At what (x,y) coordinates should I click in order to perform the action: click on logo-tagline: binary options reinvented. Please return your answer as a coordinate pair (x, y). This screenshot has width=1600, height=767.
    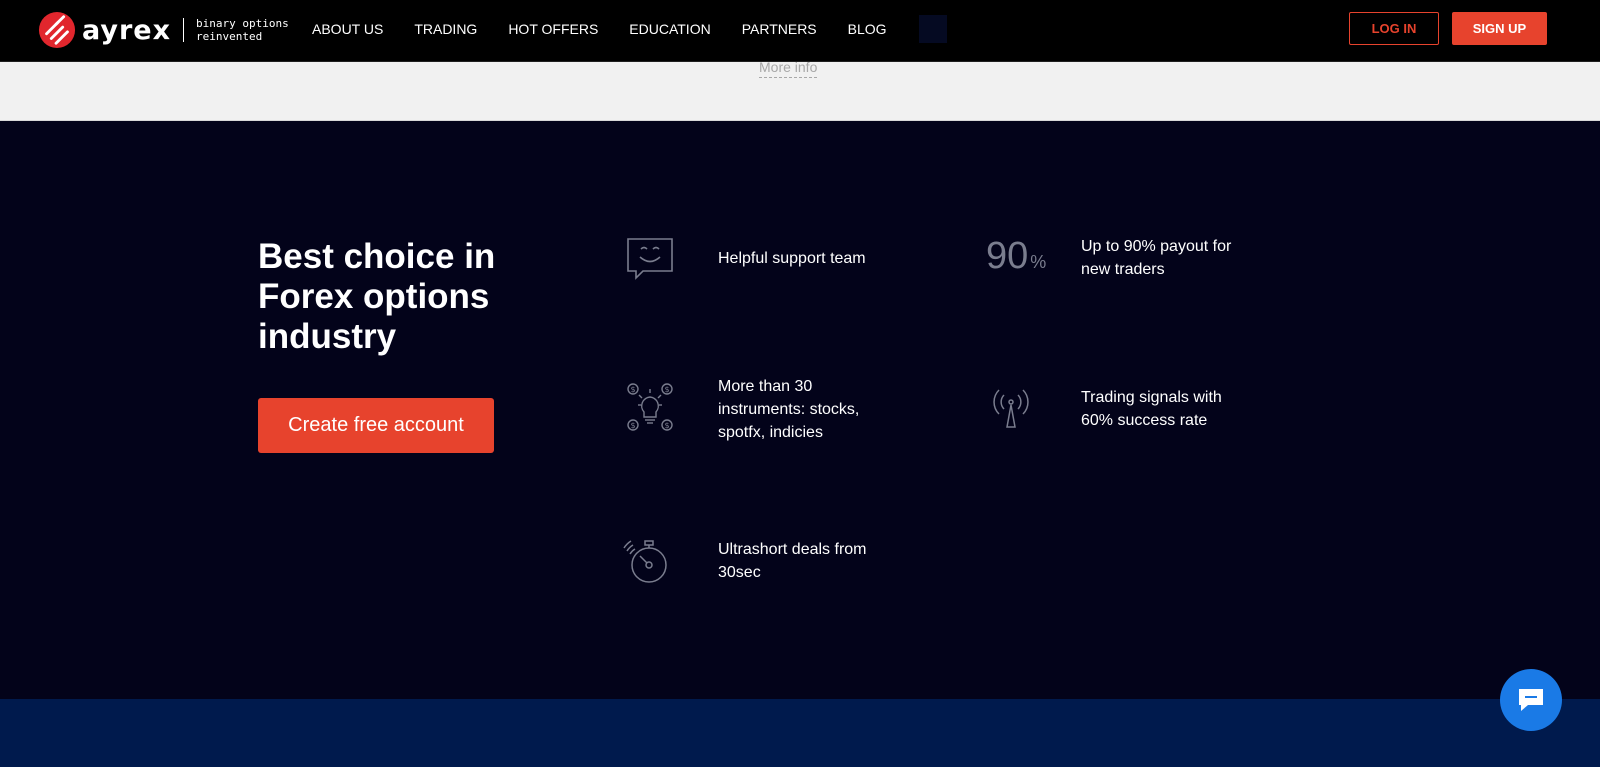
    Looking at the image, I should click on (242, 30).